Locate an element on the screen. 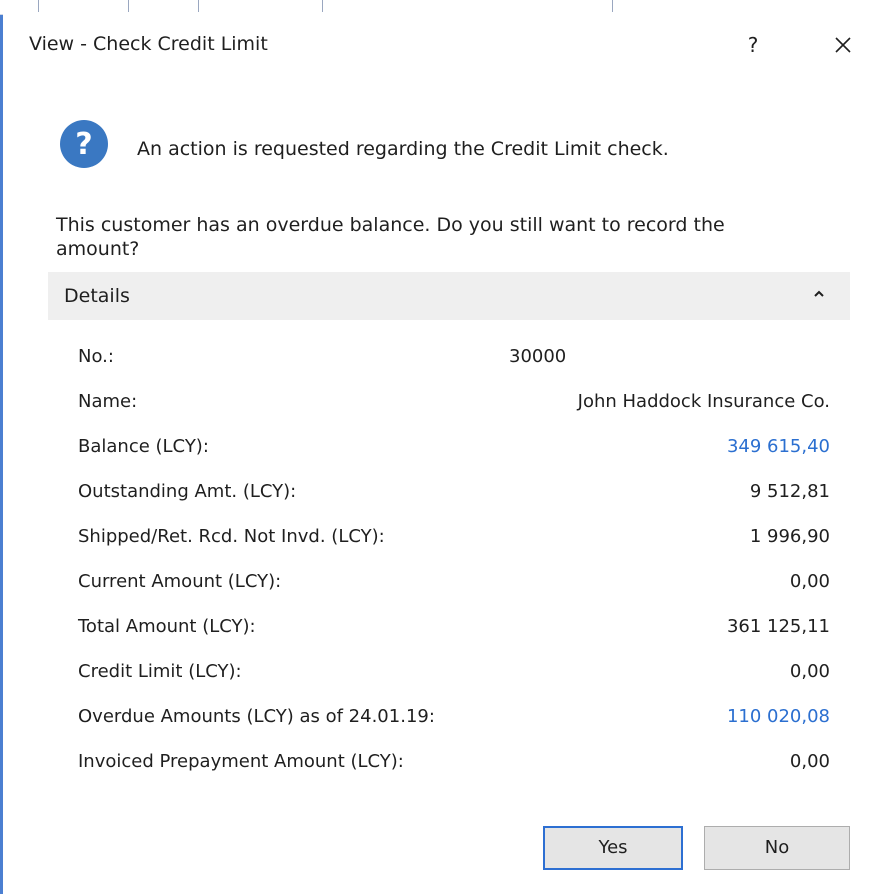 Image resolution: width=871 pixels, height=894 pixels. field-row-balance: Balance (LCY): 349 615,40 is located at coordinates (454, 450).